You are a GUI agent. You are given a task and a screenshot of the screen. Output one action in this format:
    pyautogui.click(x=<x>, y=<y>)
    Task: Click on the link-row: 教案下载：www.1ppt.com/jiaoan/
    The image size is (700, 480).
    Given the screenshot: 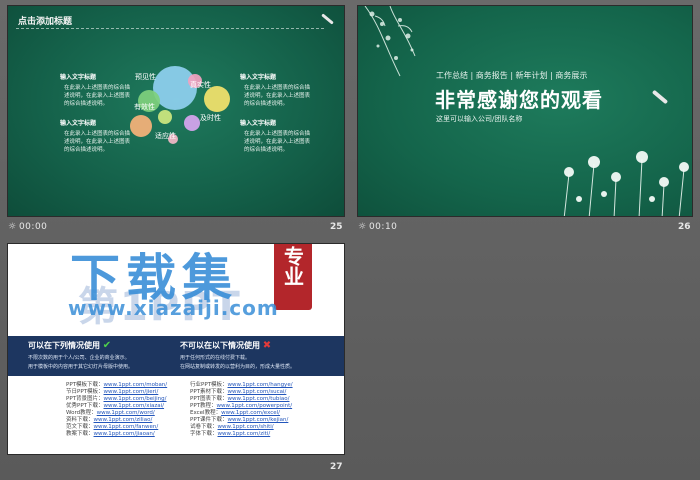 What is the action you would take?
    pyautogui.click(x=116, y=434)
    